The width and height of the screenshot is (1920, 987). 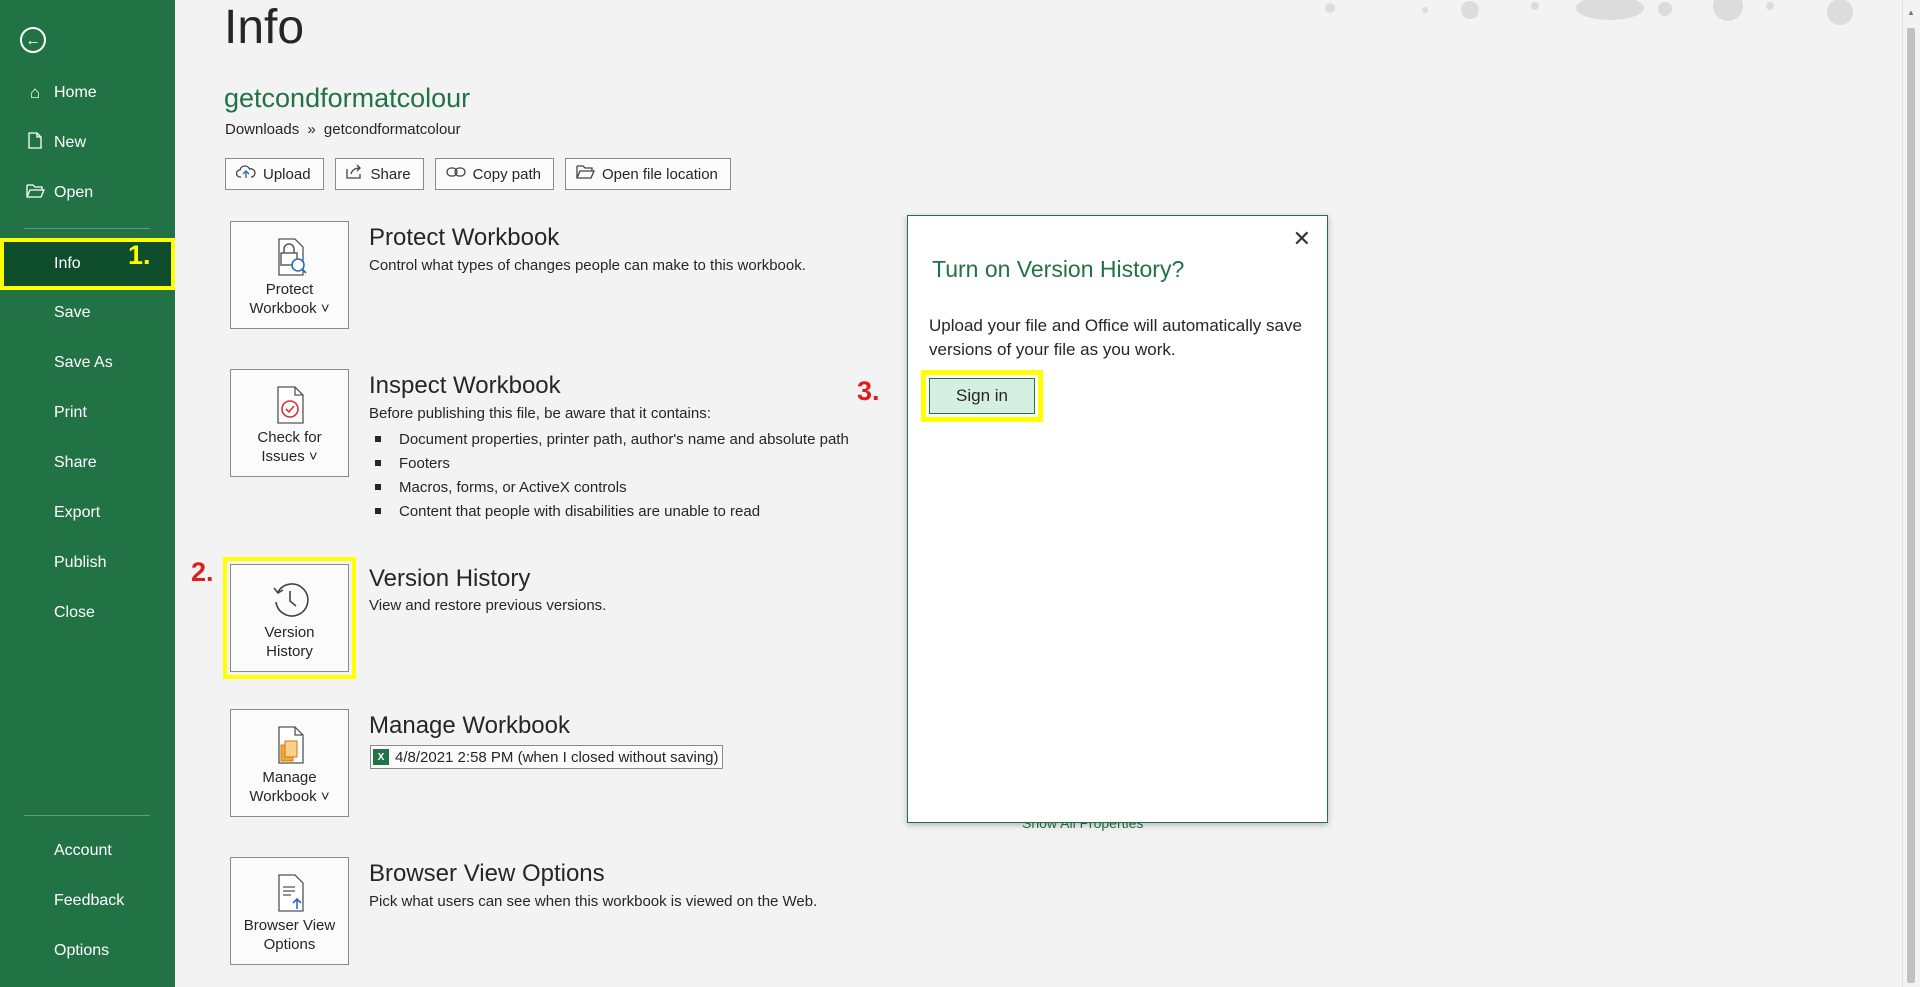 What do you see at coordinates (289, 632) in the screenshot?
I see `caption-line: Version` at bounding box center [289, 632].